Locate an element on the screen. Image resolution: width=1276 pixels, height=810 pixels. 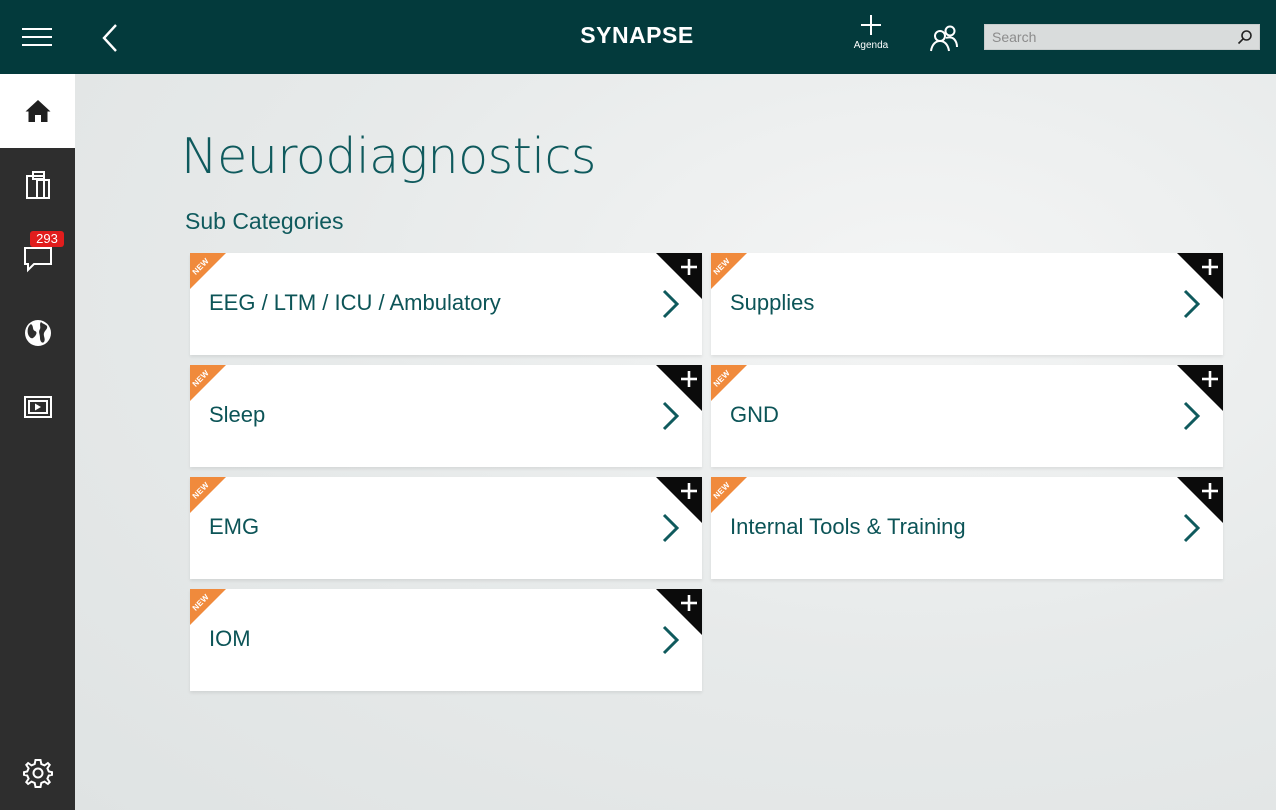
video-icon is located at coordinates (37, 407).